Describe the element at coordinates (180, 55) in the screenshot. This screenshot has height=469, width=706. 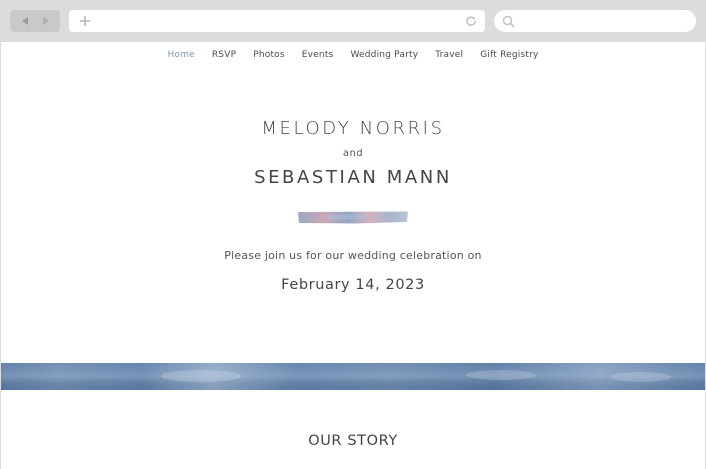
I see `nav-home: Home` at that location.